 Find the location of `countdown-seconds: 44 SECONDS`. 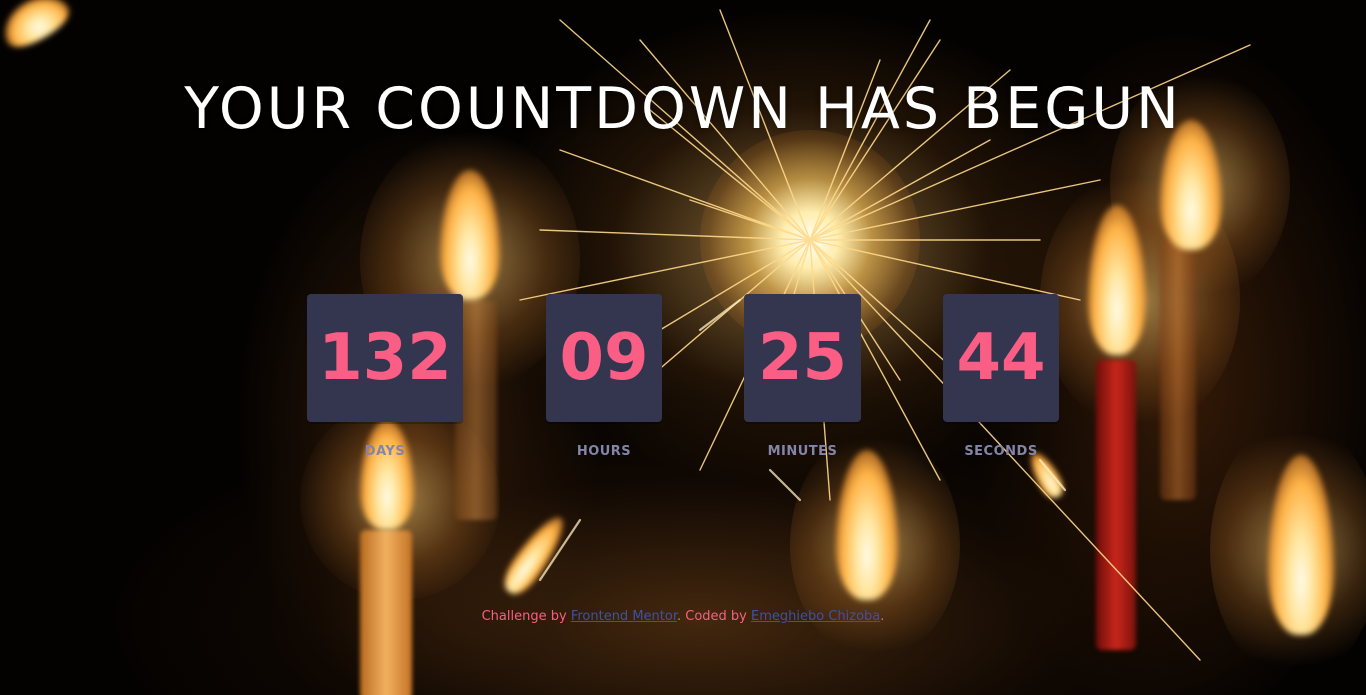

countdown-seconds: 44 SECONDS is located at coordinates (1001, 376).